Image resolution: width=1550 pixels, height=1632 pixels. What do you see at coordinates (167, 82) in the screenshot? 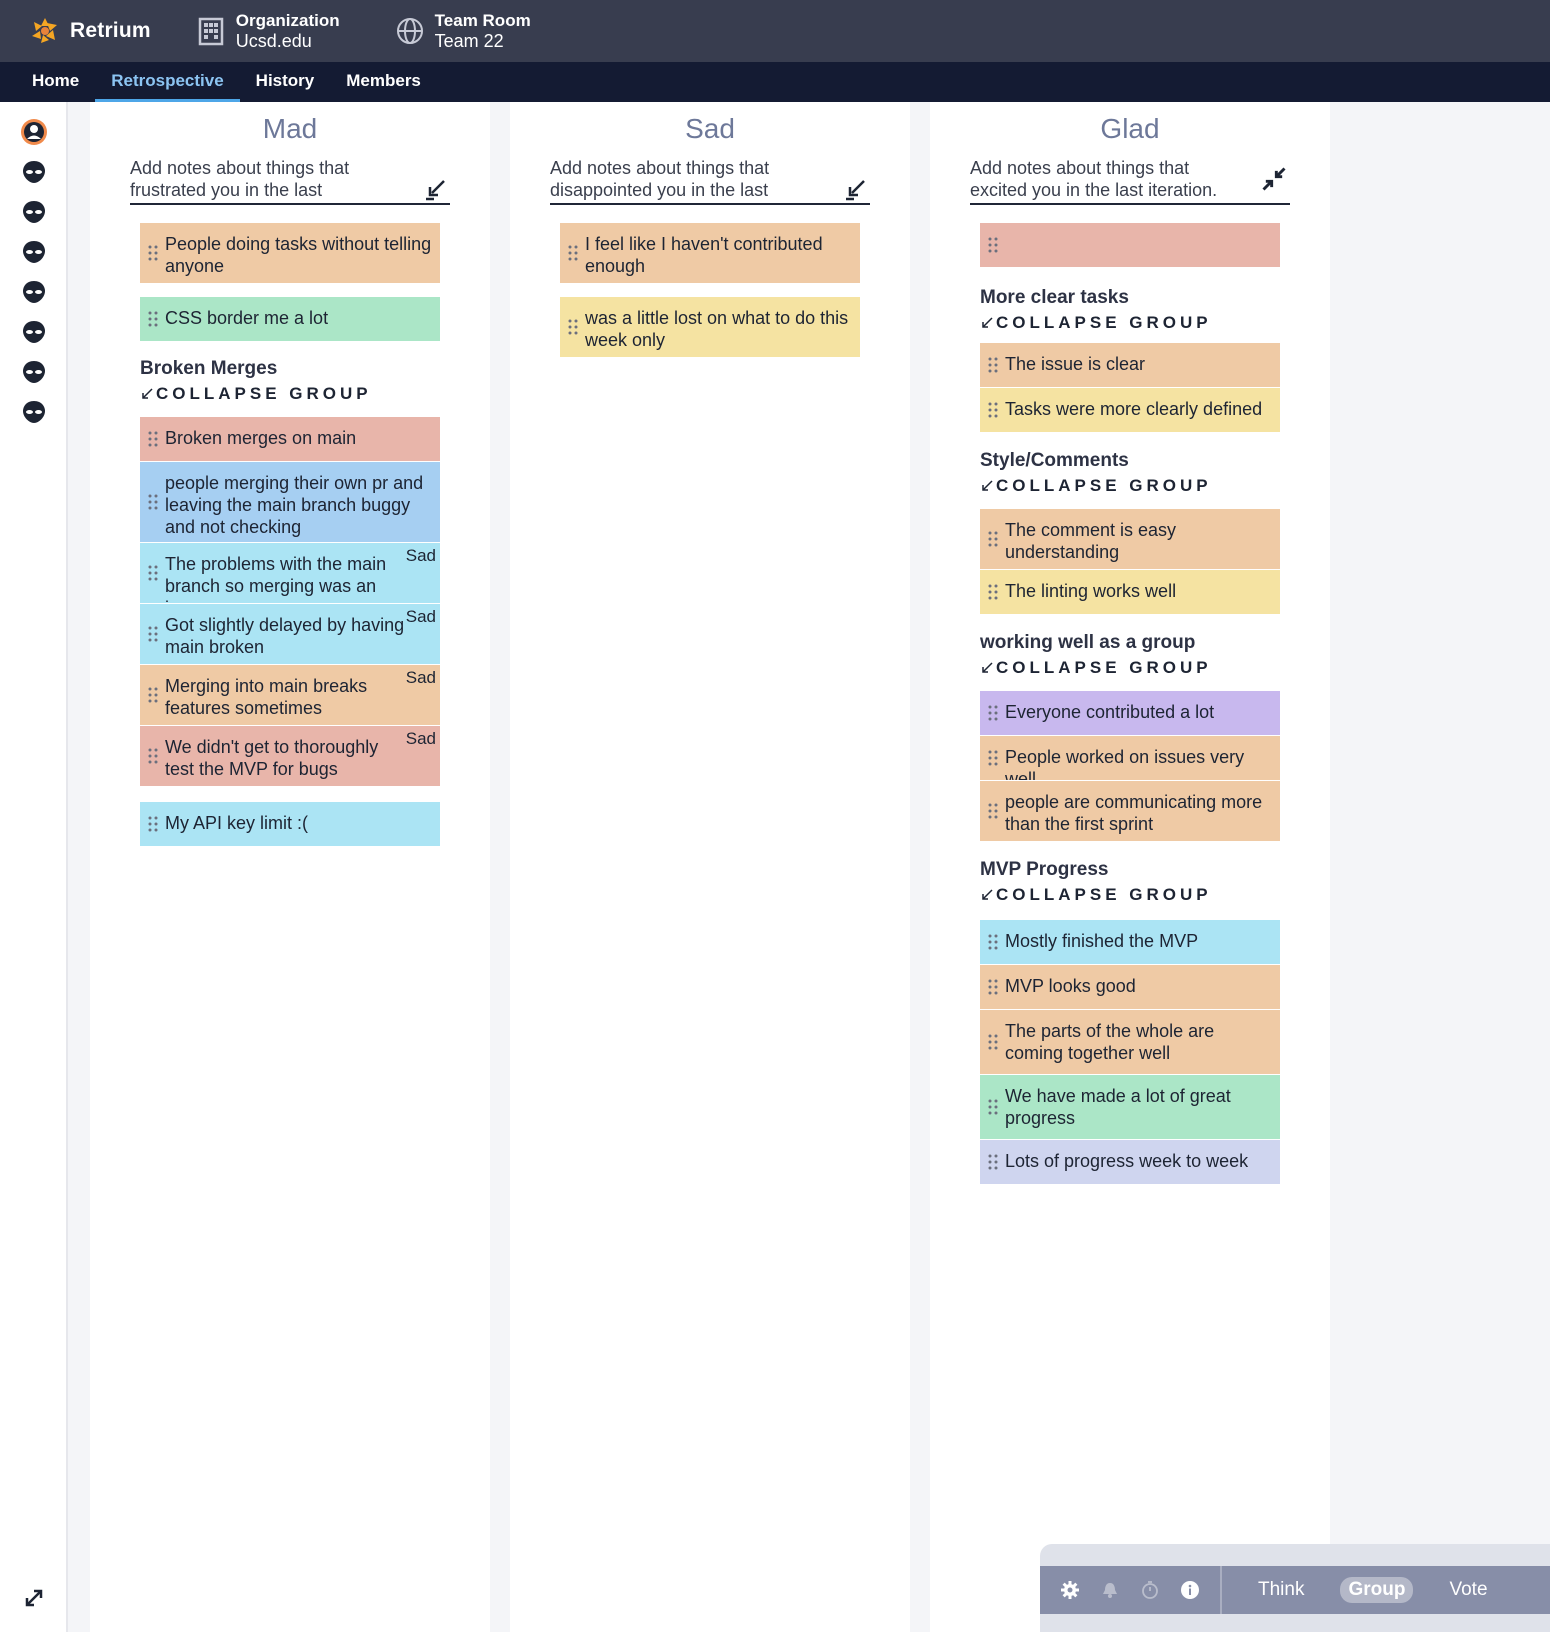
I see `nav-retrospective: Retrospective` at bounding box center [167, 82].